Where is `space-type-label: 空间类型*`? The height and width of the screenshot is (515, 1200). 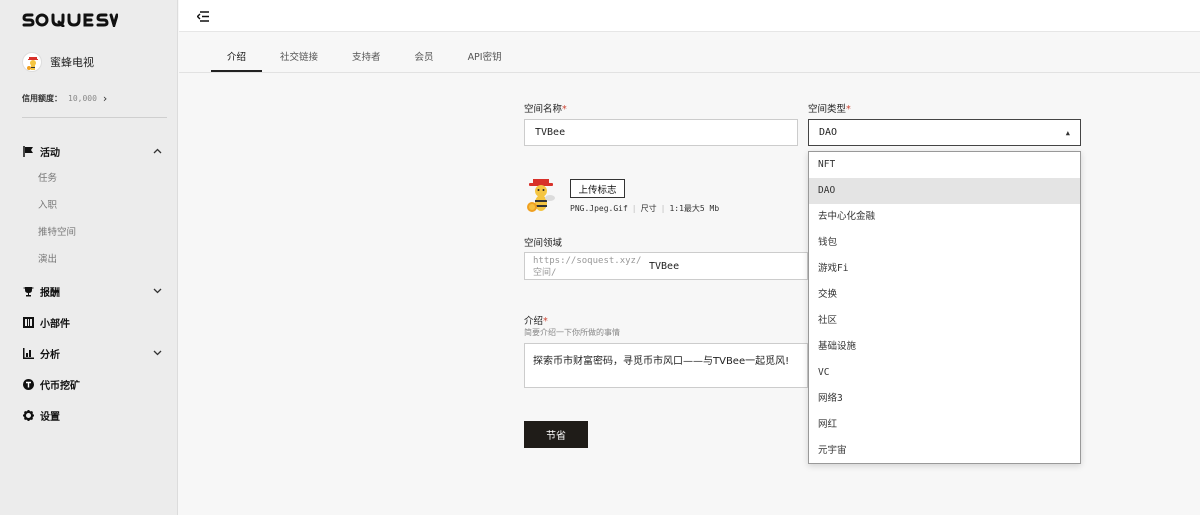 space-type-label: 空间类型* is located at coordinates (829, 109).